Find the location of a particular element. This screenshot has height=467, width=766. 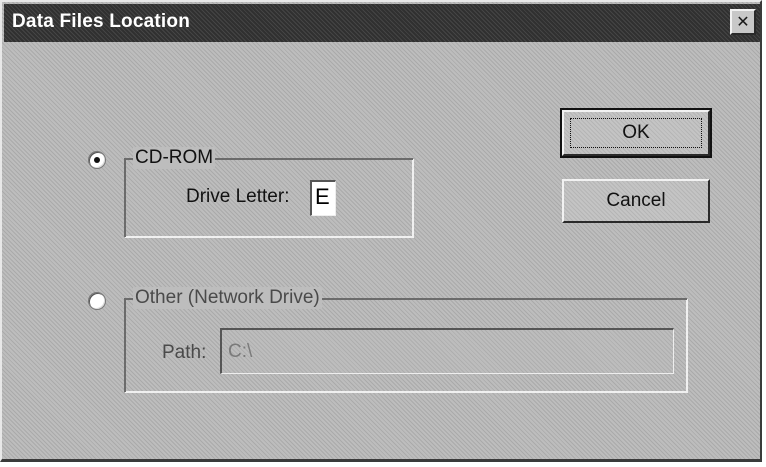

ok-button: OK is located at coordinates (636, 133).